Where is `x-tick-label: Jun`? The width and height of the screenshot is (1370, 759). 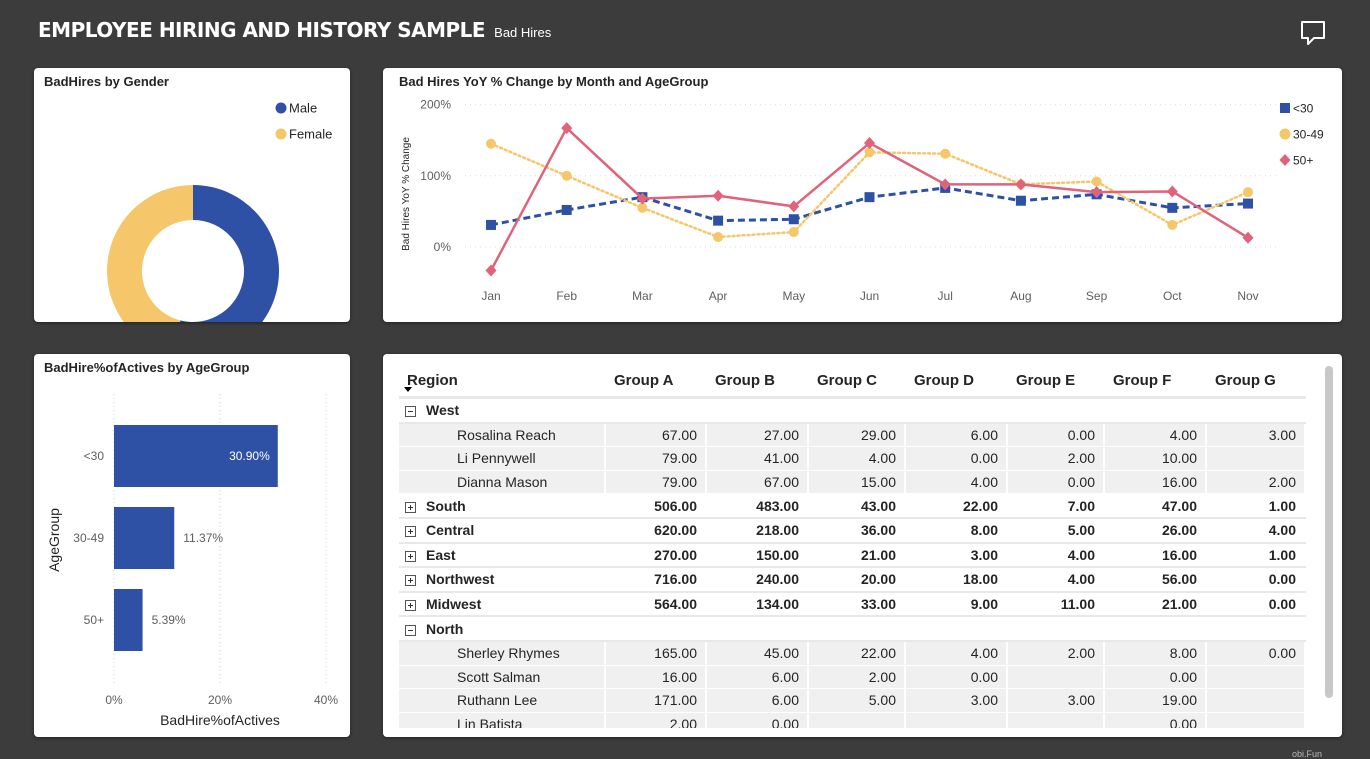
x-tick-label: Jun is located at coordinates (869, 296).